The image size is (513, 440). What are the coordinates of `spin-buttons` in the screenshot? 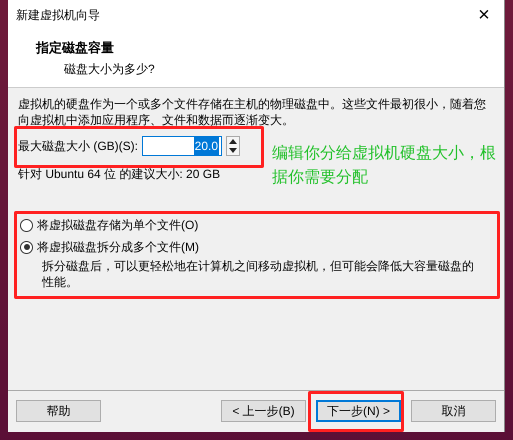 It's located at (233, 146).